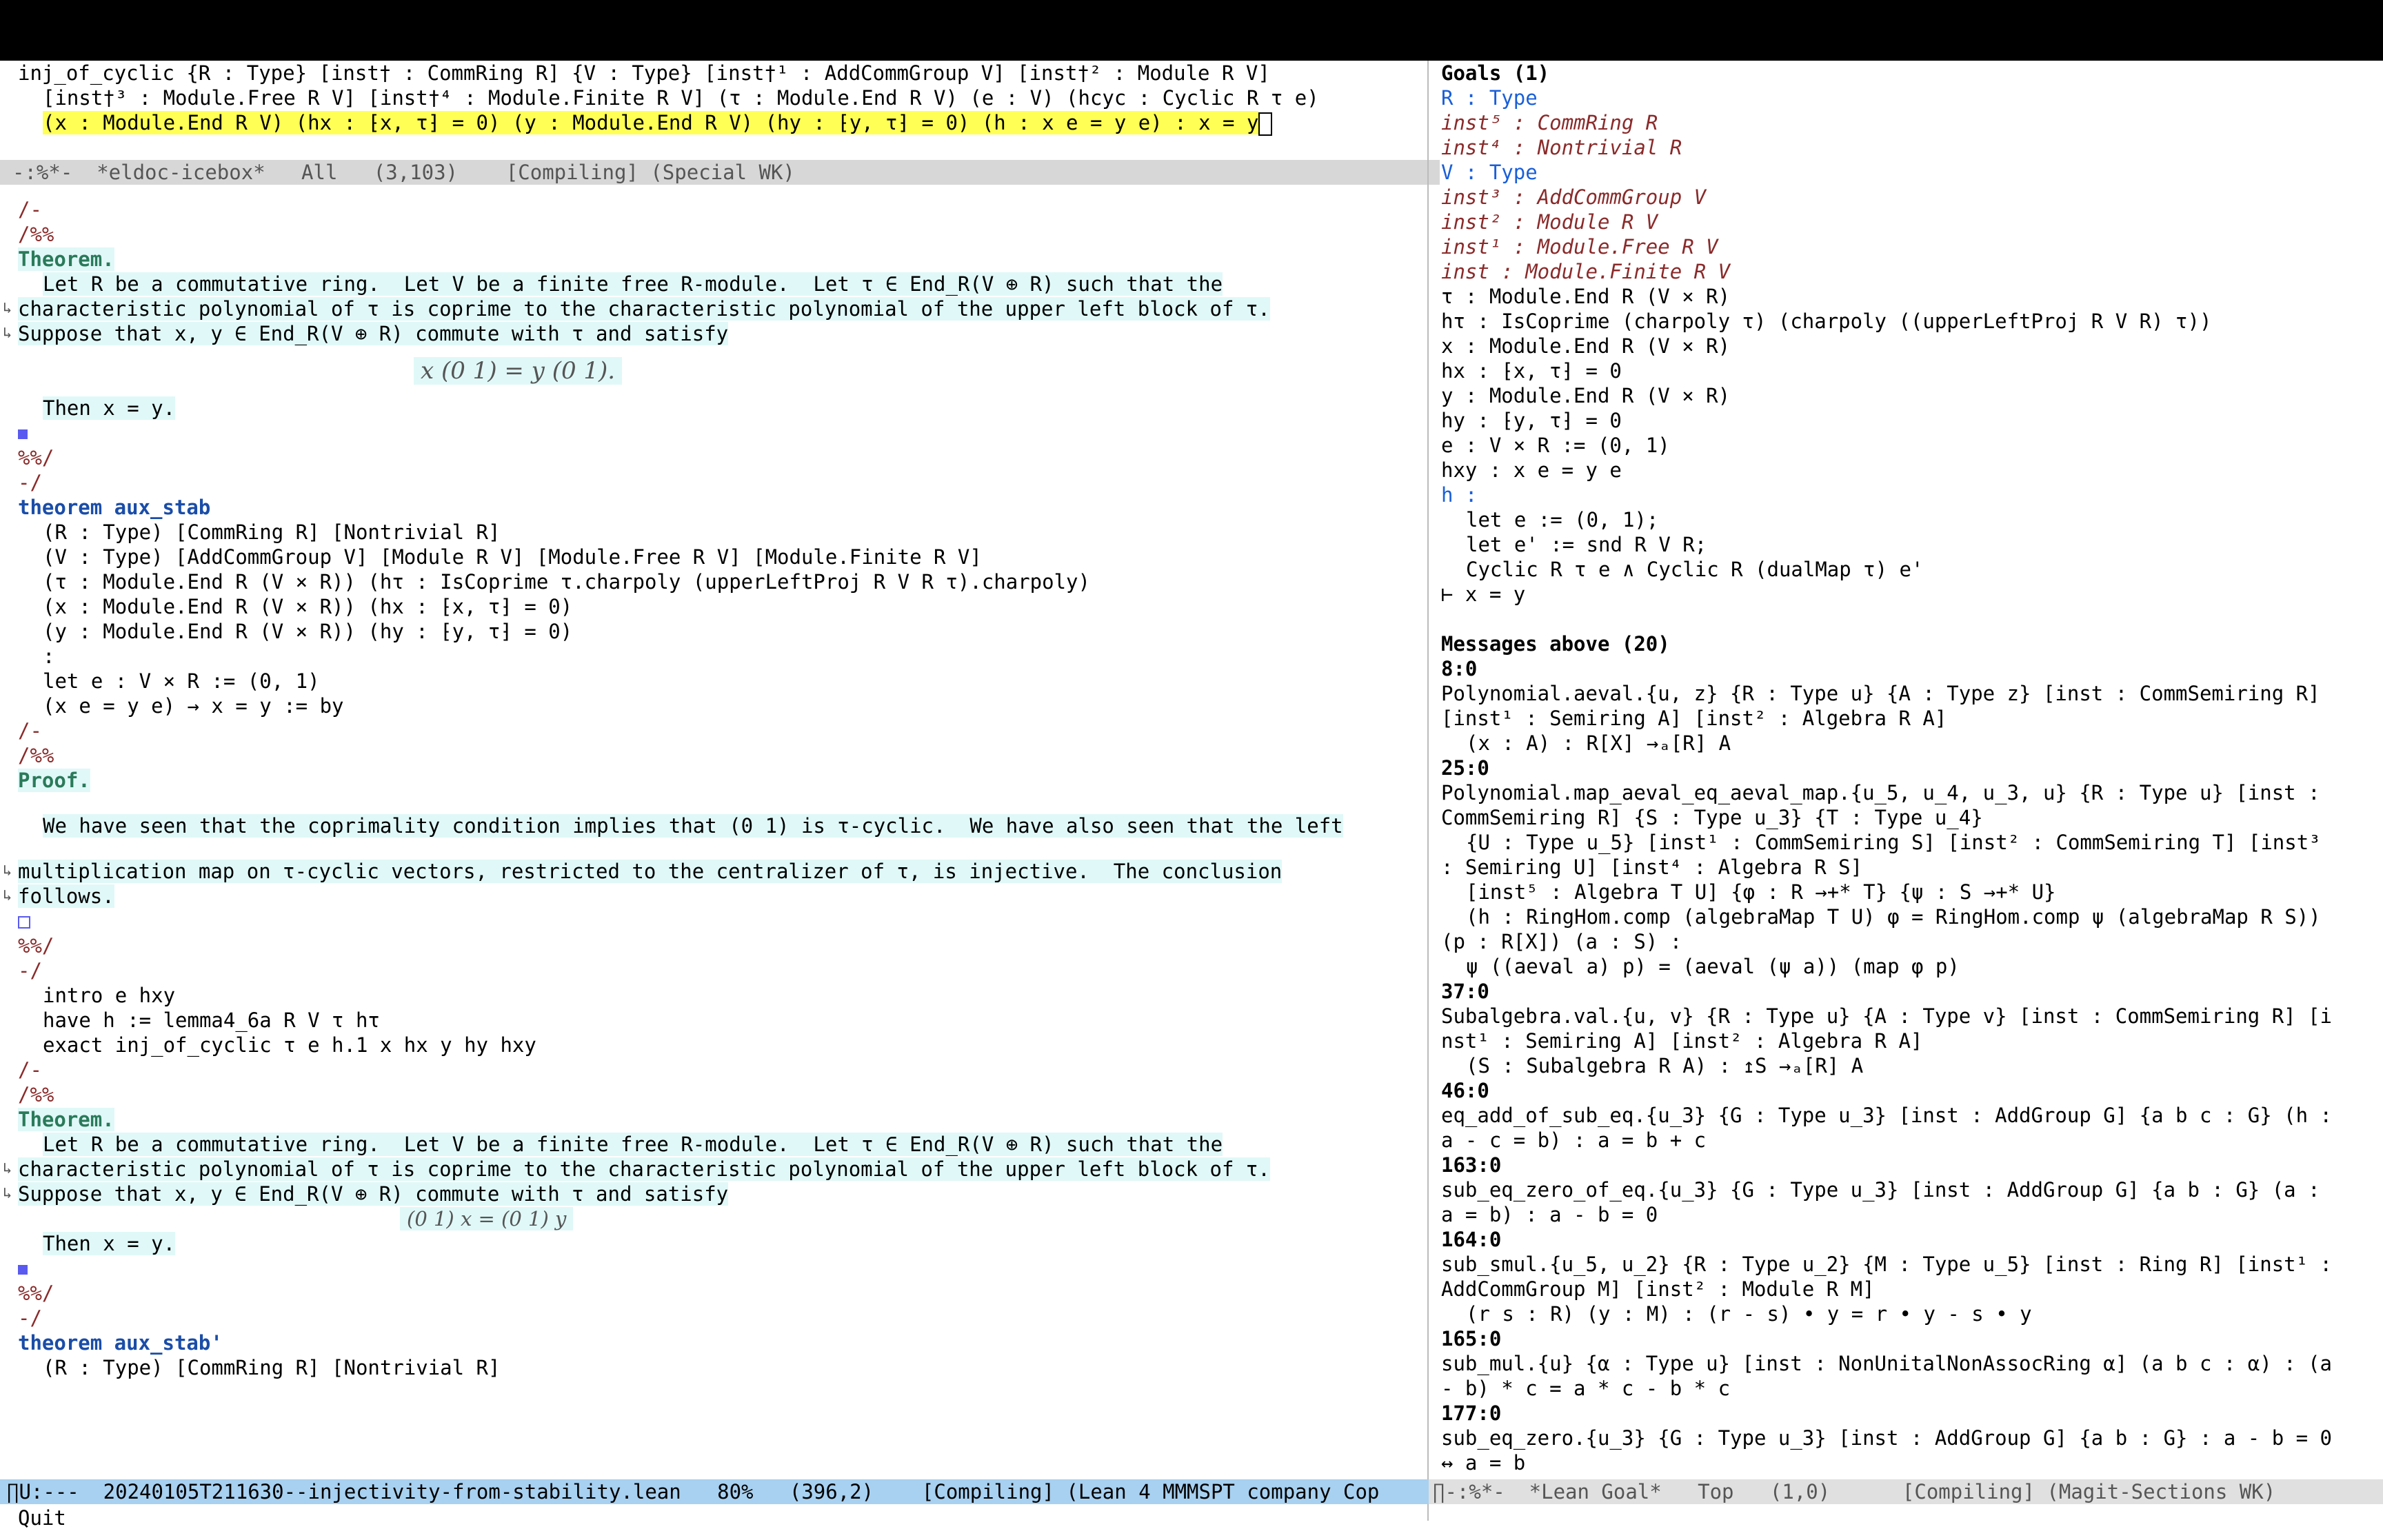  I want to click on message-line: : Semiring U] [inst⁴ : Algebra R S], so click(1652, 867).